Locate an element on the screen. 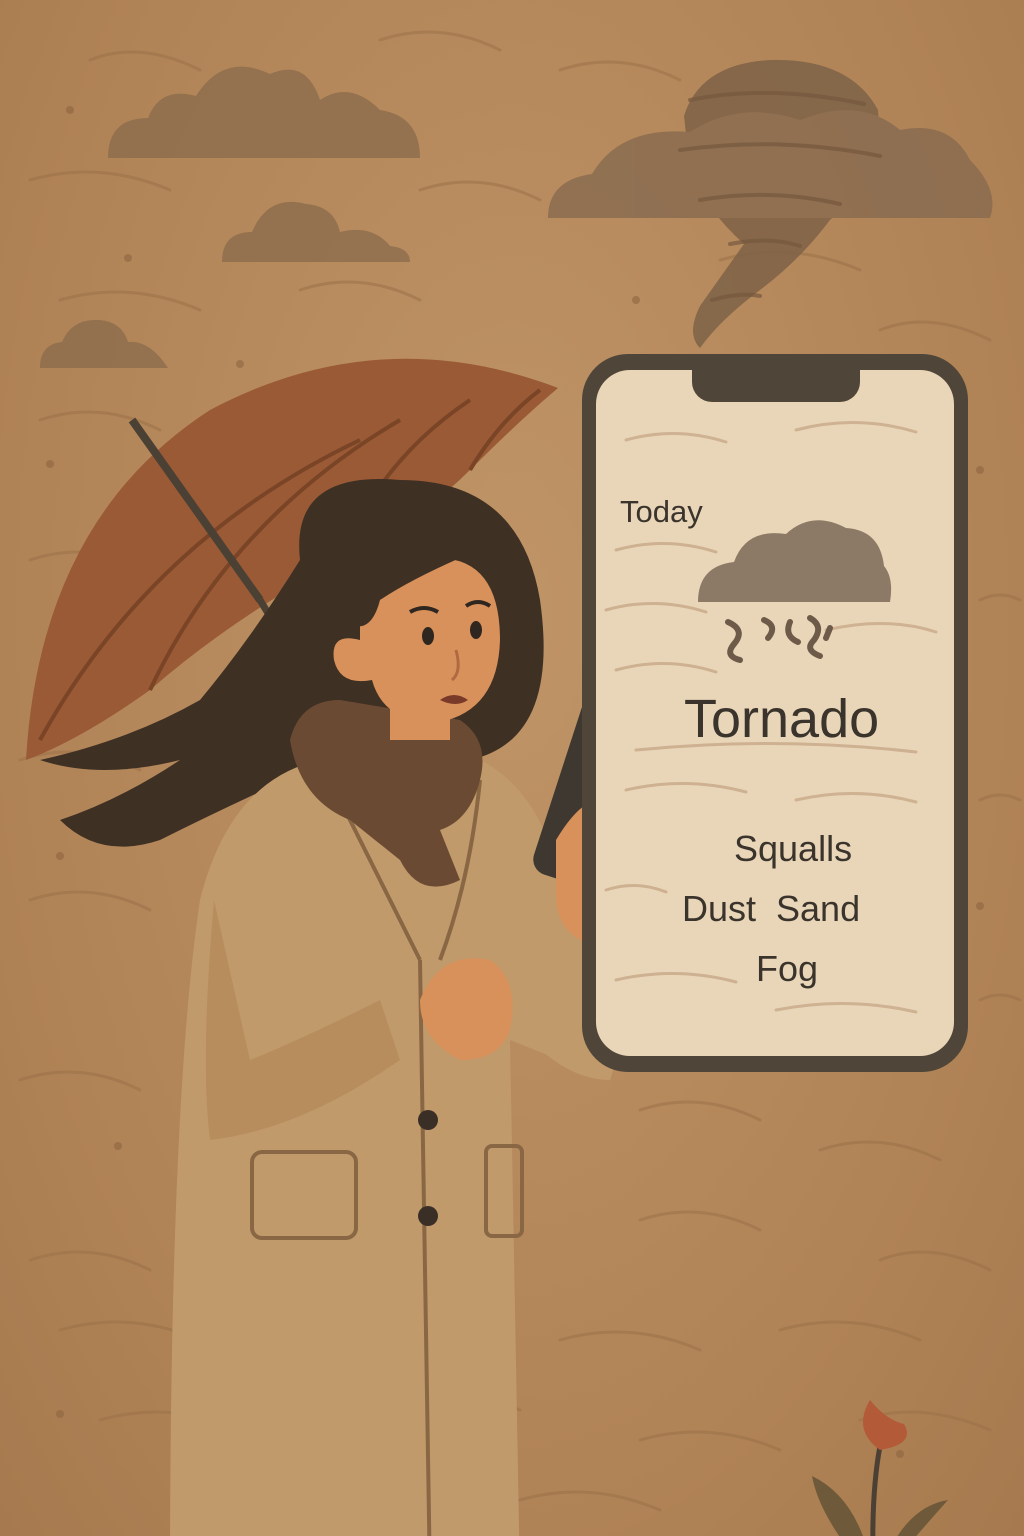 The width and height of the screenshot is (1024, 1536). cloud-small-icon is located at coordinates (316, 231).